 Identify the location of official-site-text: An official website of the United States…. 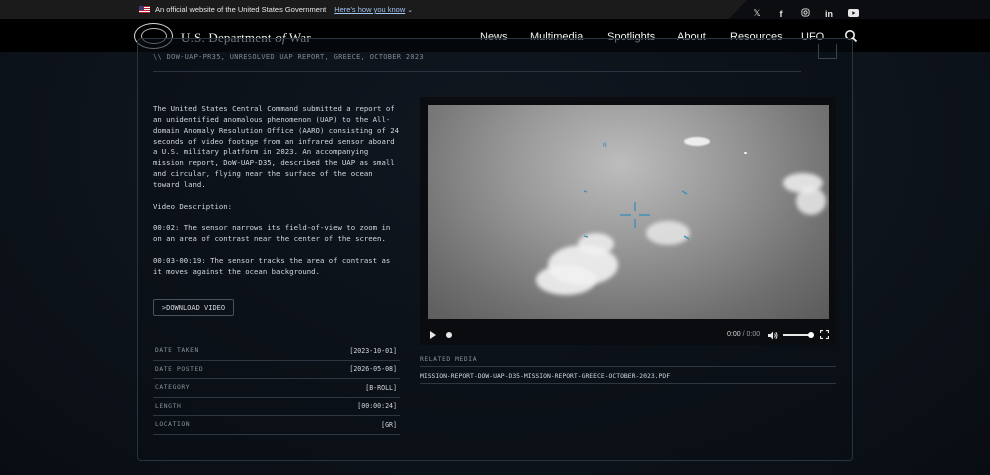
(241, 9).